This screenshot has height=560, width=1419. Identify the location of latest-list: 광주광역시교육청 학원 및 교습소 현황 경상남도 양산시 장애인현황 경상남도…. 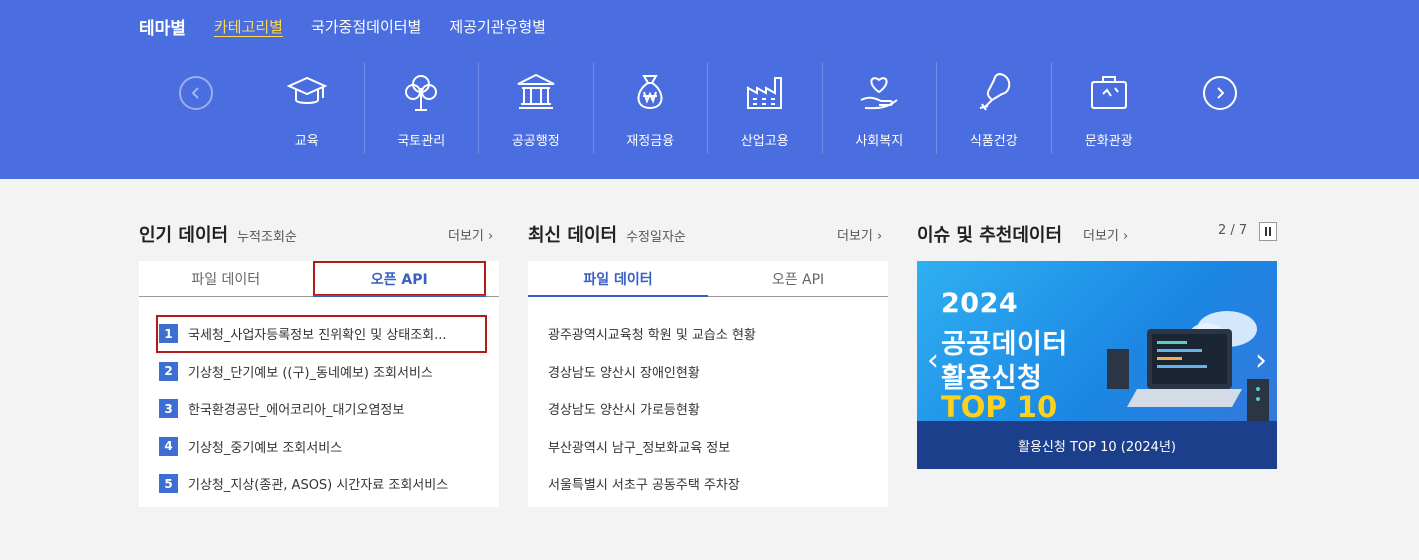
(708, 400).